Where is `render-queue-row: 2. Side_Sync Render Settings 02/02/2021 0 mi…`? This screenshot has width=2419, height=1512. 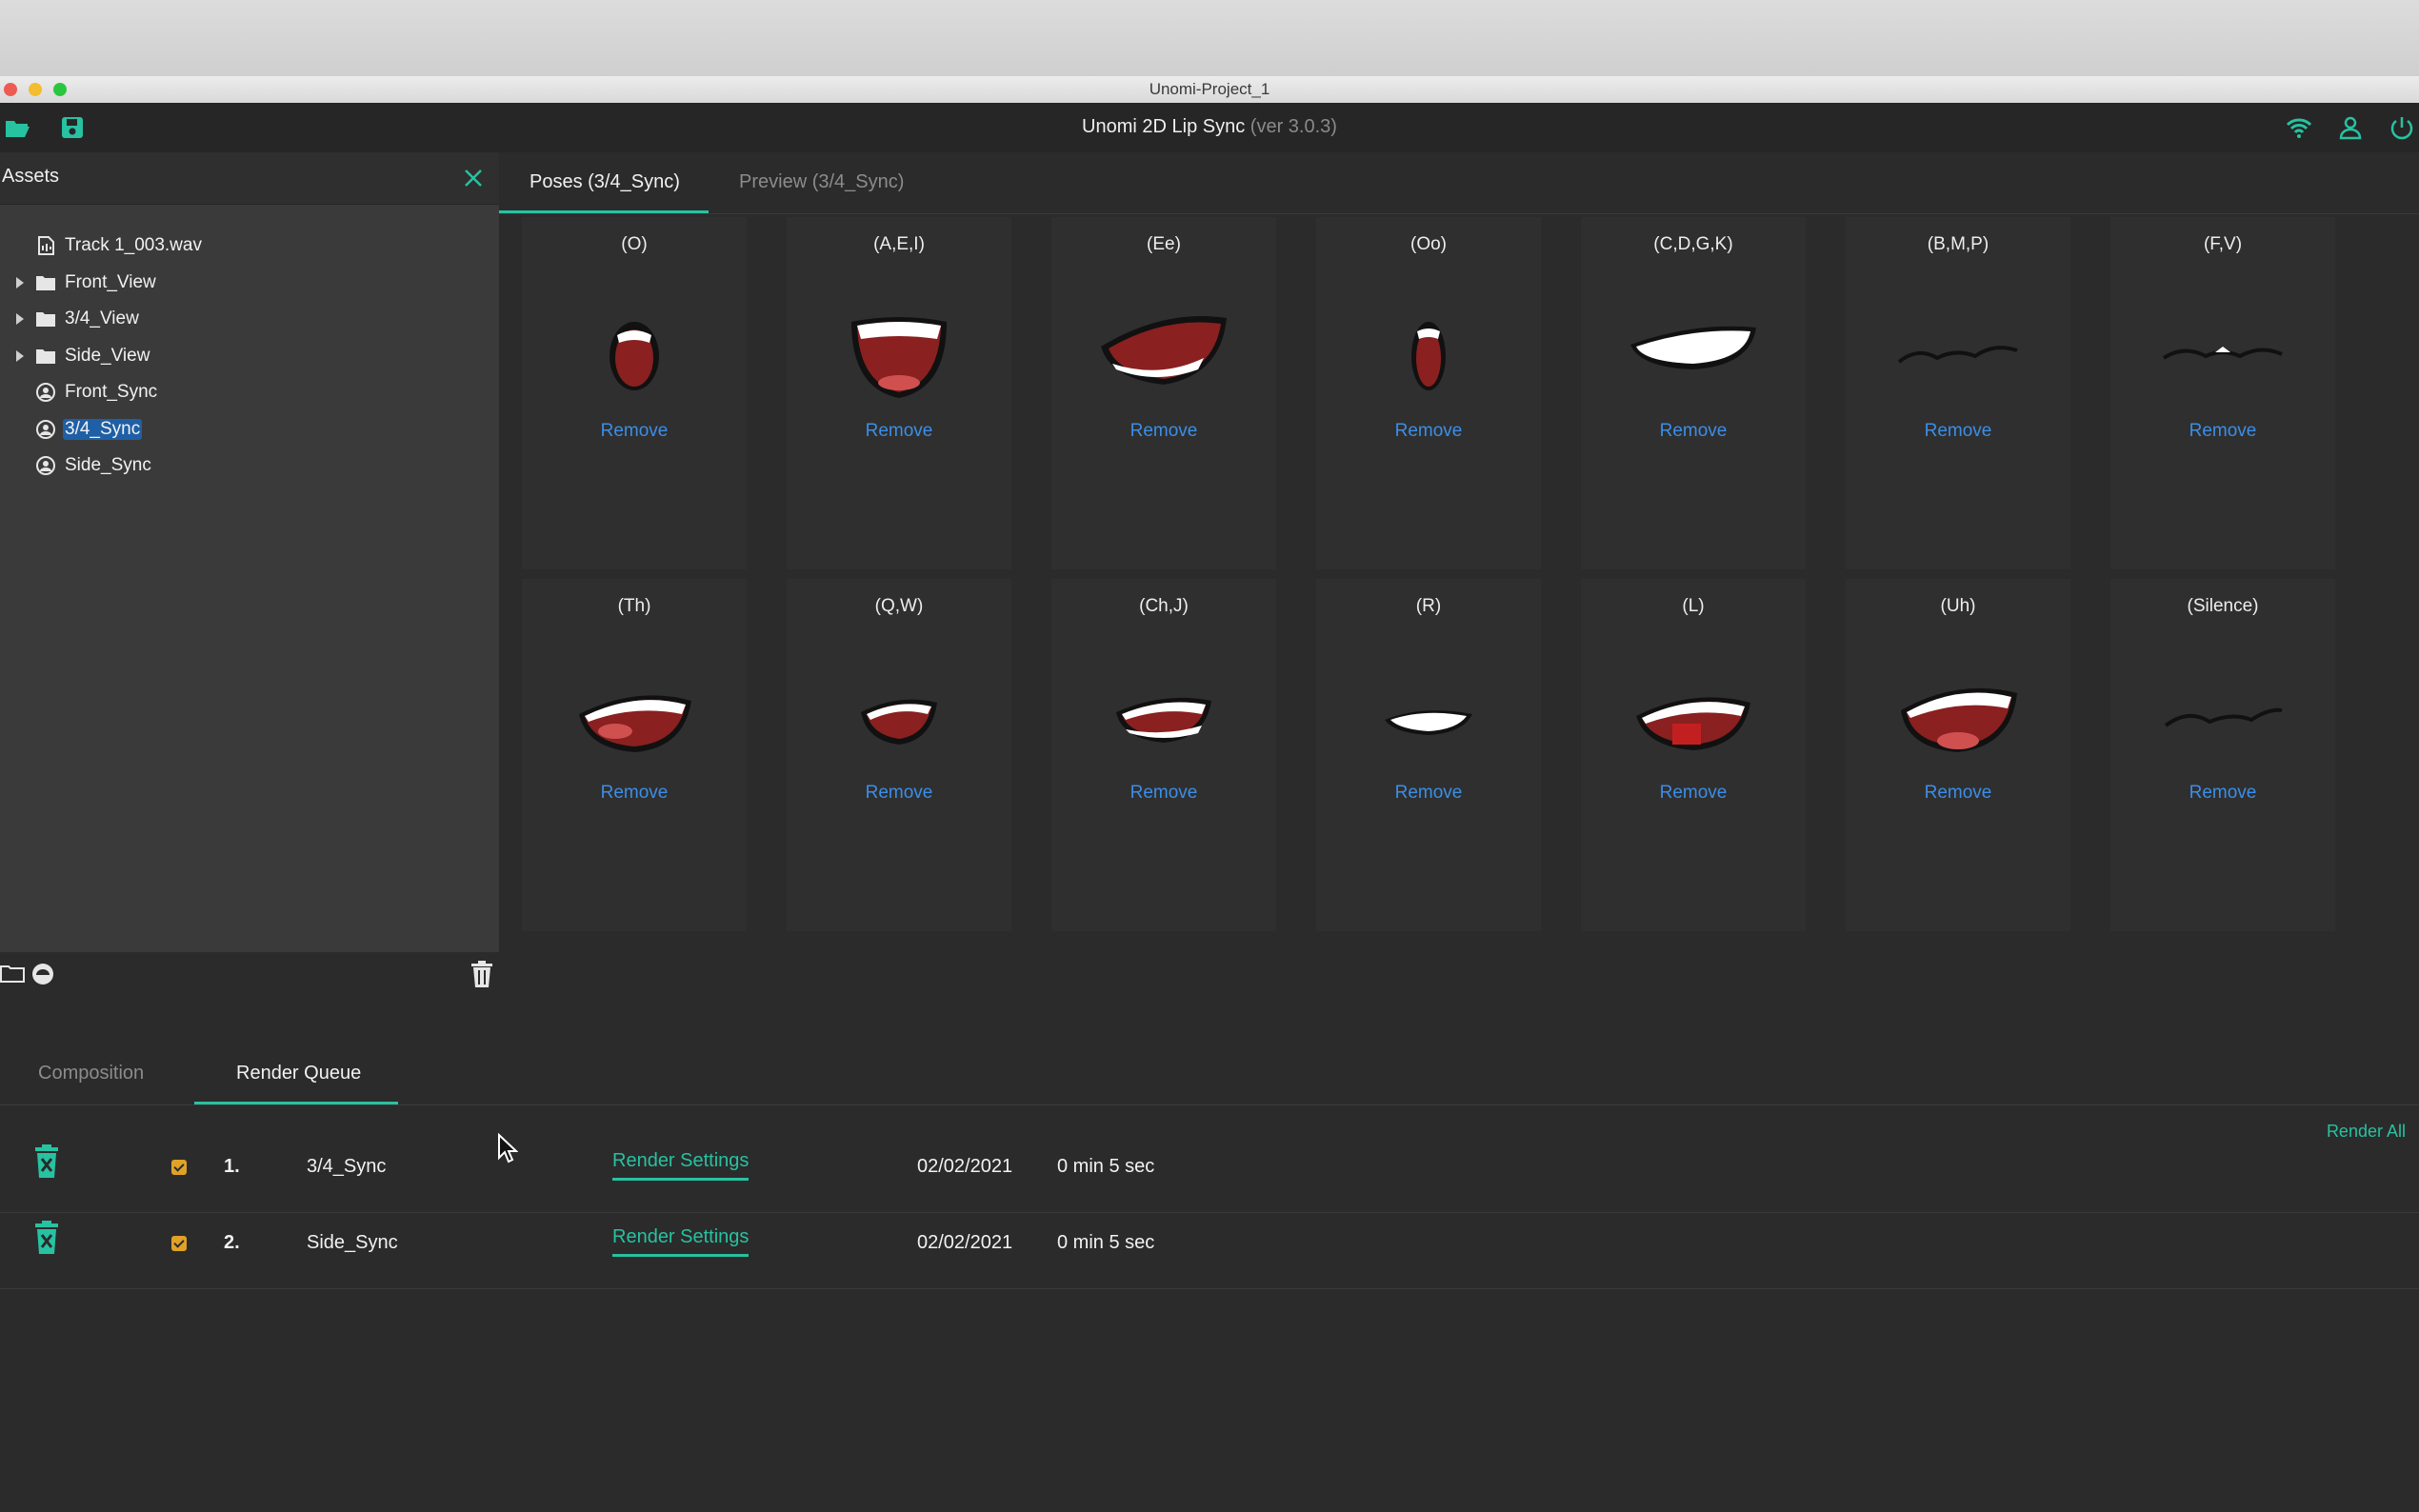 render-queue-row: 2. Side_Sync Render Settings 02/02/2021 0 mi… is located at coordinates (1209, 1251).